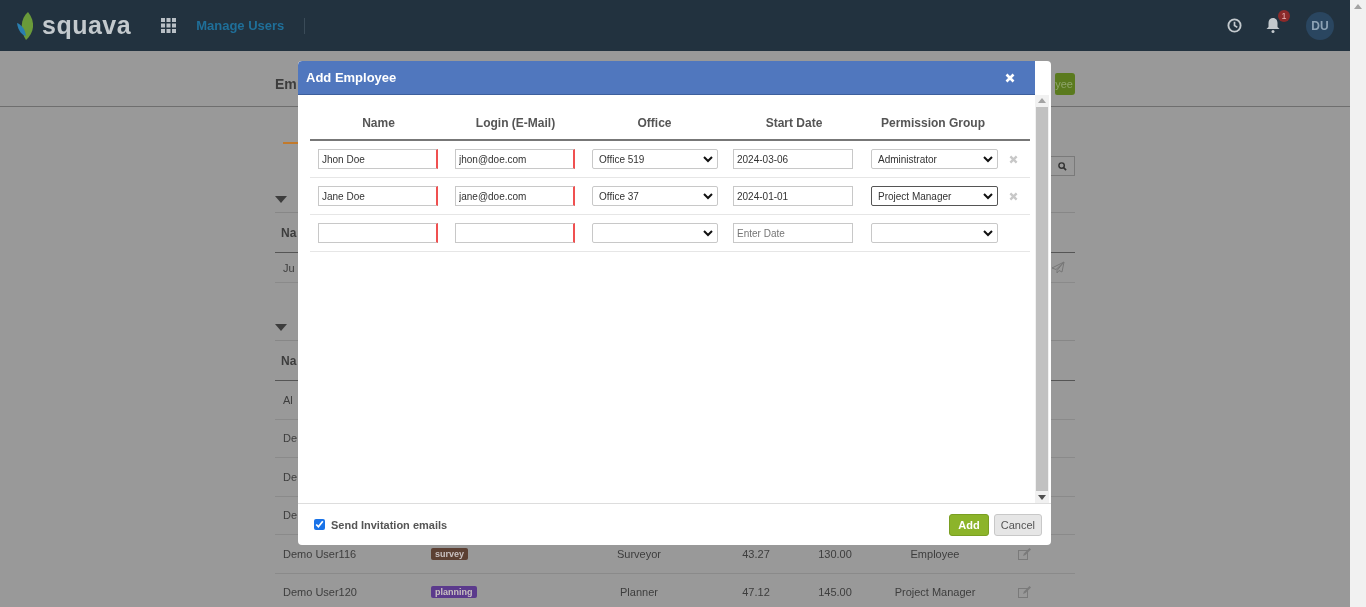 This screenshot has width=1366, height=607. I want to click on start-date-field: Enter Date, so click(793, 233).